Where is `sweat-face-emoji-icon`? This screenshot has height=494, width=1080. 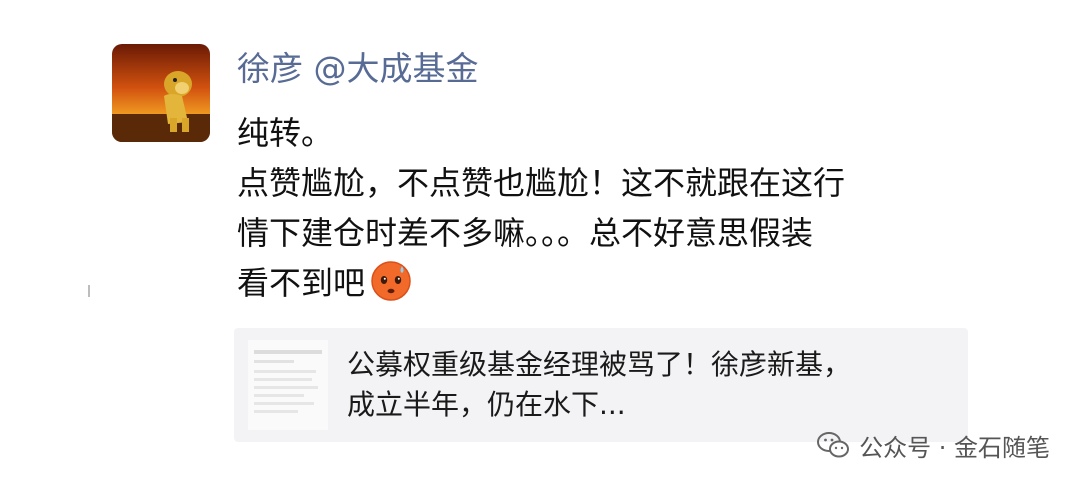 sweat-face-emoji-icon is located at coordinates (391, 280).